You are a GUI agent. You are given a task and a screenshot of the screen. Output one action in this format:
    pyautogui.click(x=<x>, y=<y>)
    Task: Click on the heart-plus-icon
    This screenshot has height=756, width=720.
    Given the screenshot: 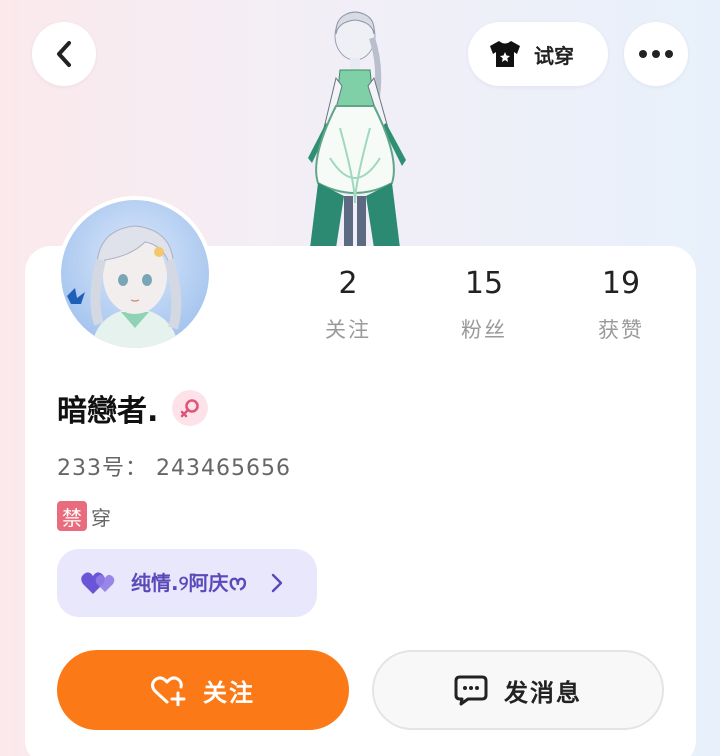 What is the action you would take?
    pyautogui.click(x=168, y=691)
    